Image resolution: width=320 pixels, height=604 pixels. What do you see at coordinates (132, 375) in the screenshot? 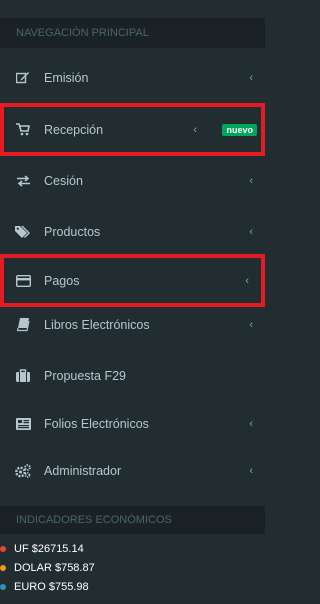
I see `menu-item-propuesta-f29: Propuesta F29` at bounding box center [132, 375].